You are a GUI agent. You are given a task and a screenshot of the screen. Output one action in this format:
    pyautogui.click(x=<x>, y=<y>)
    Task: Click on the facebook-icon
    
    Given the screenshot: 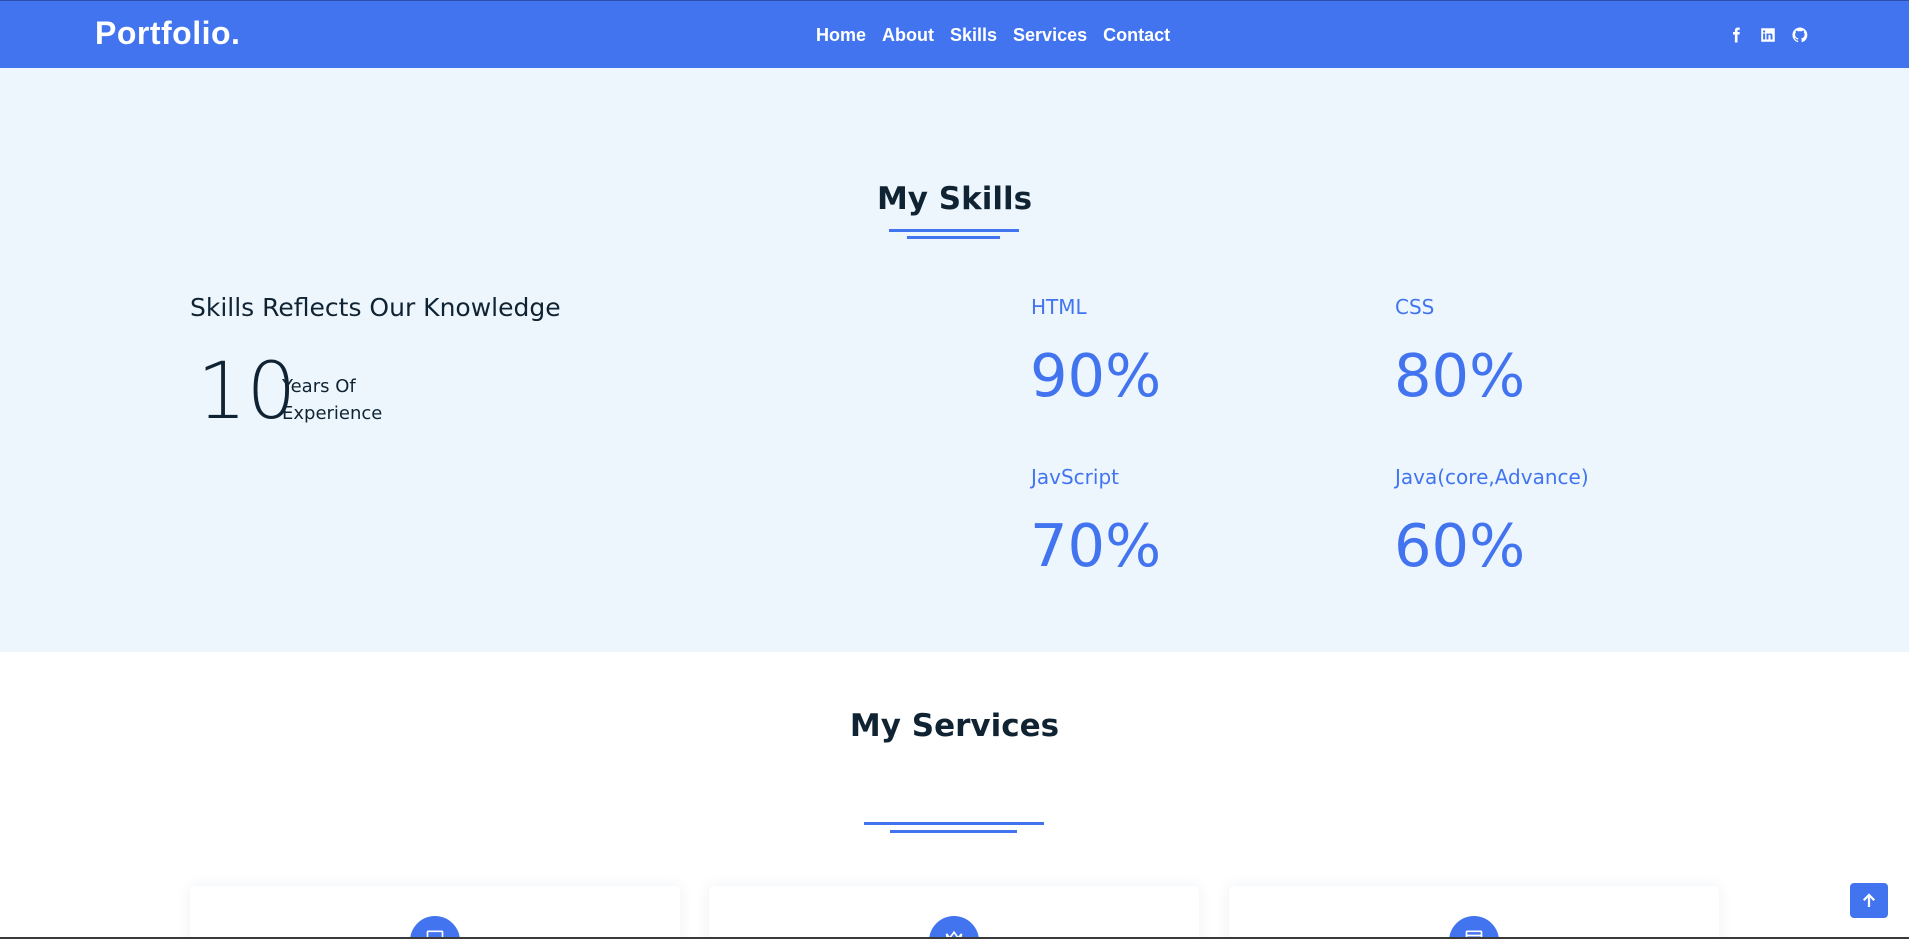 What is the action you would take?
    pyautogui.click(x=1736, y=35)
    